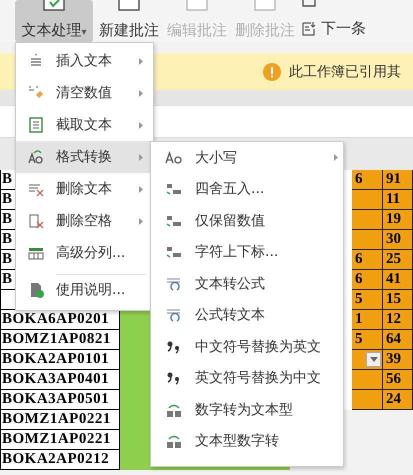 This screenshot has width=413, height=475. Describe the element at coordinates (398, 240) in the screenshot. I see `table-cell: 30` at that location.